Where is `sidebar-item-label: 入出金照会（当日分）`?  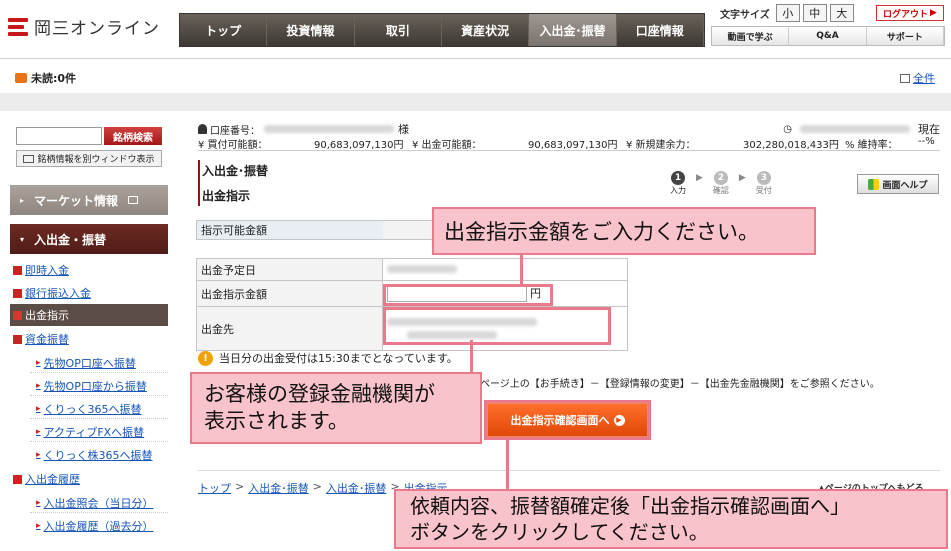 sidebar-item-label: 入出金照会（当日分） is located at coordinates (98, 503).